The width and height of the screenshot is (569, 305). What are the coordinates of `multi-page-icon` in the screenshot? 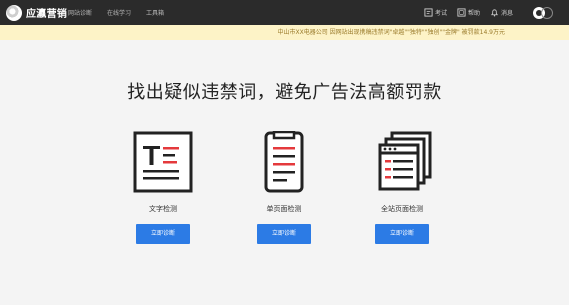 It's located at (402, 162).